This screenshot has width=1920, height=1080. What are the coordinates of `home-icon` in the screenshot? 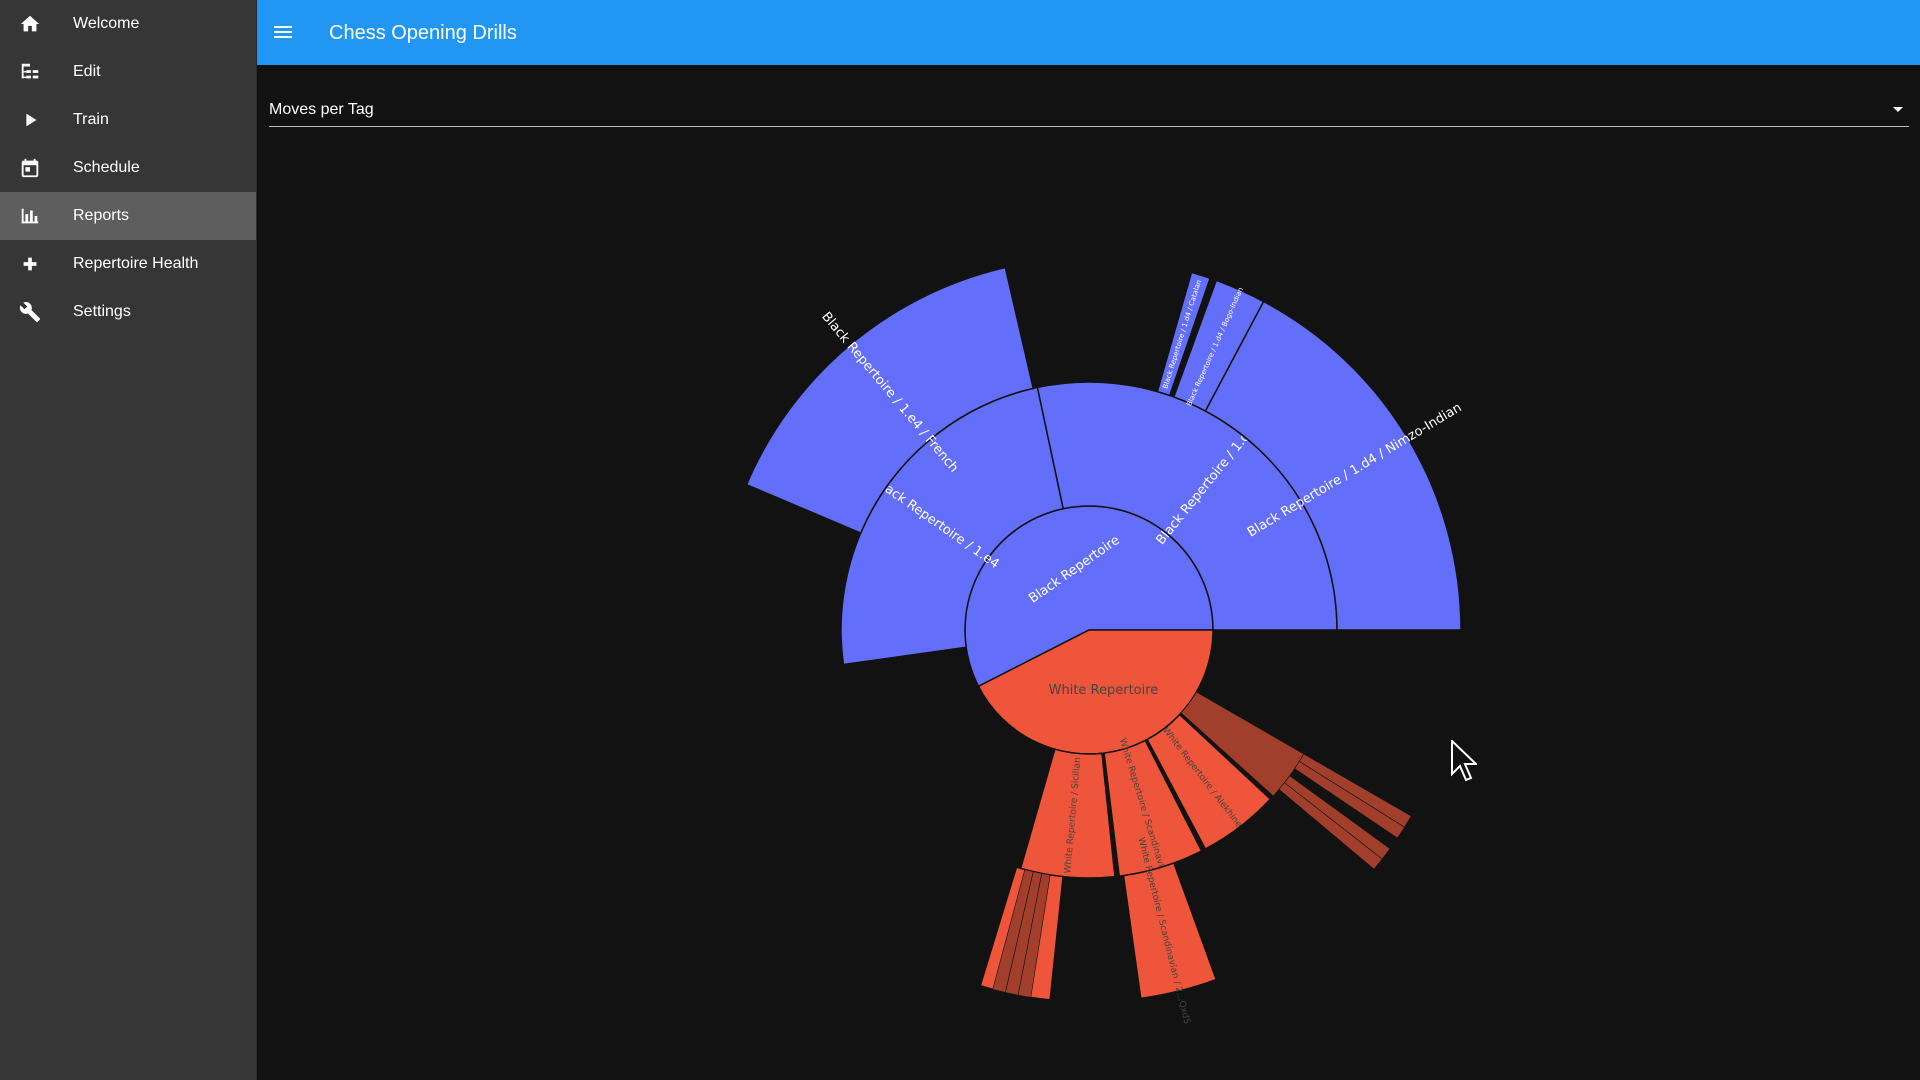 It's located at (30, 24).